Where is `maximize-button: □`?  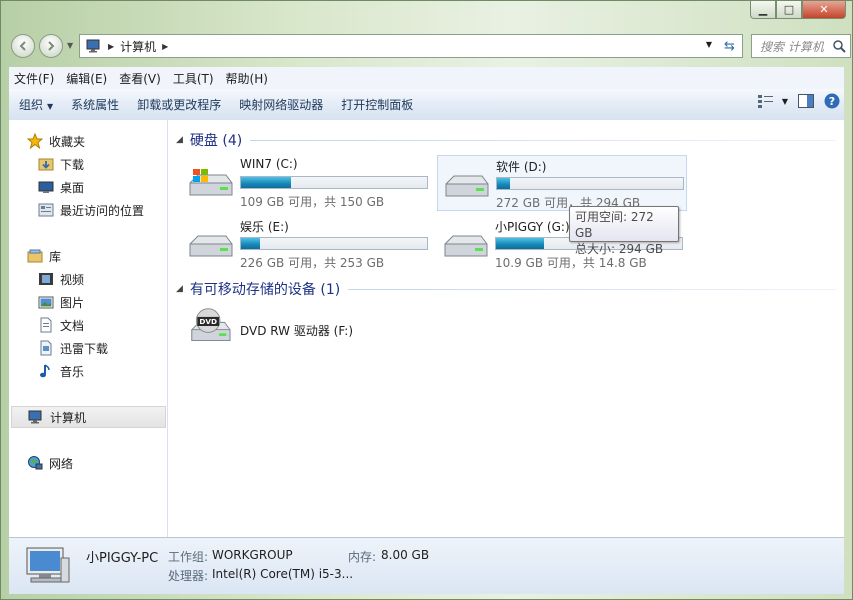 maximize-button: □ is located at coordinates (789, 10).